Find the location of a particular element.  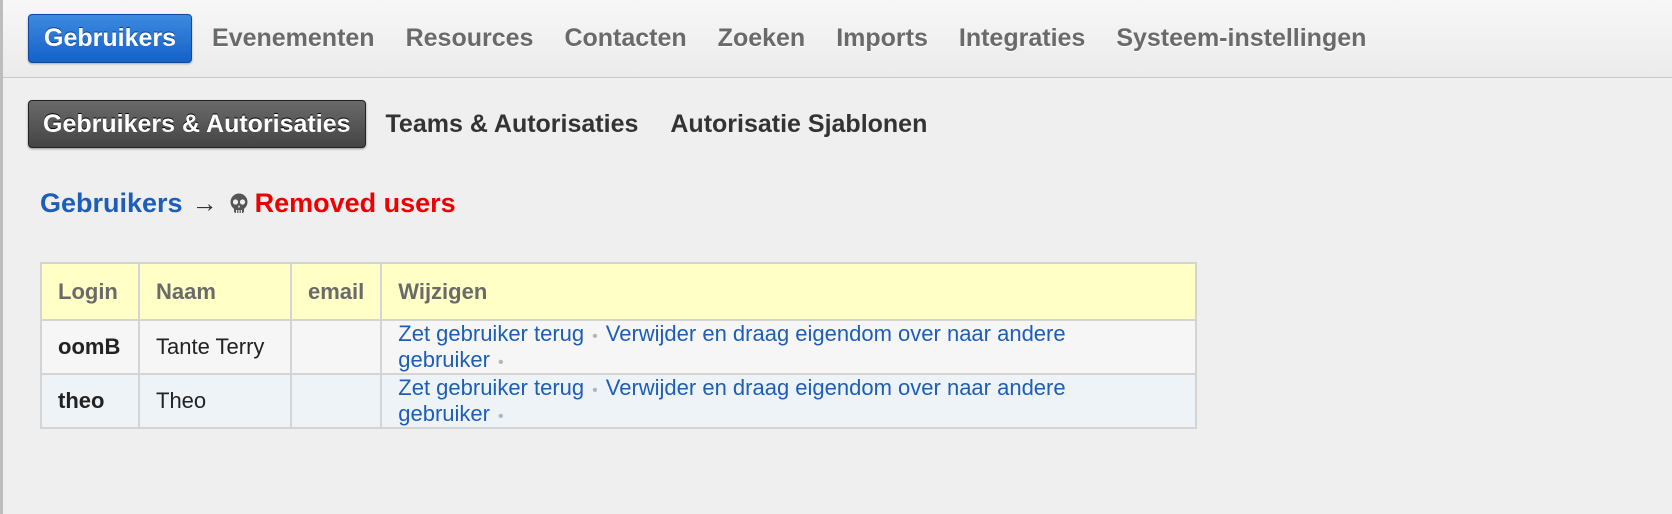

nav-tab-evenementen: Evenementen is located at coordinates (293, 38).